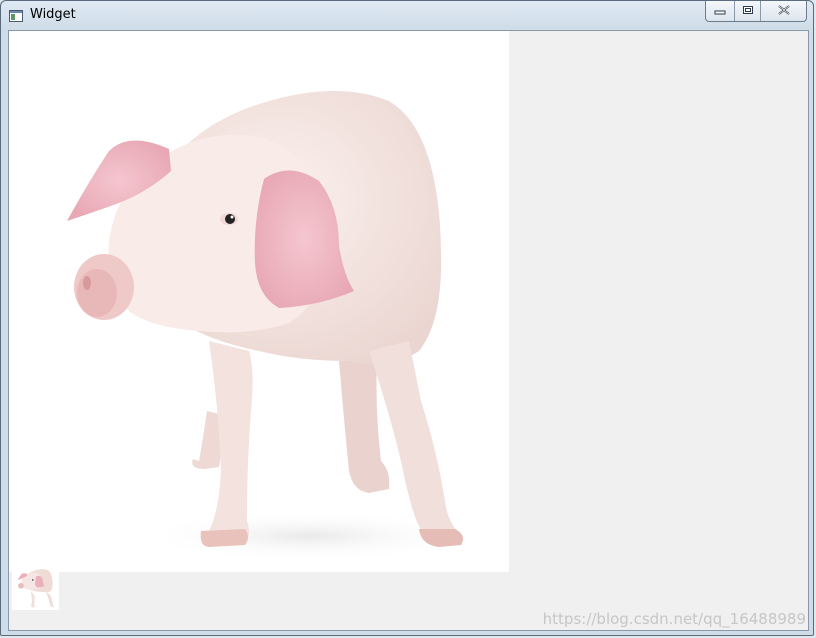 This screenshot has height=638, width=816. I want to click on minimize-button, so click(720, 11).